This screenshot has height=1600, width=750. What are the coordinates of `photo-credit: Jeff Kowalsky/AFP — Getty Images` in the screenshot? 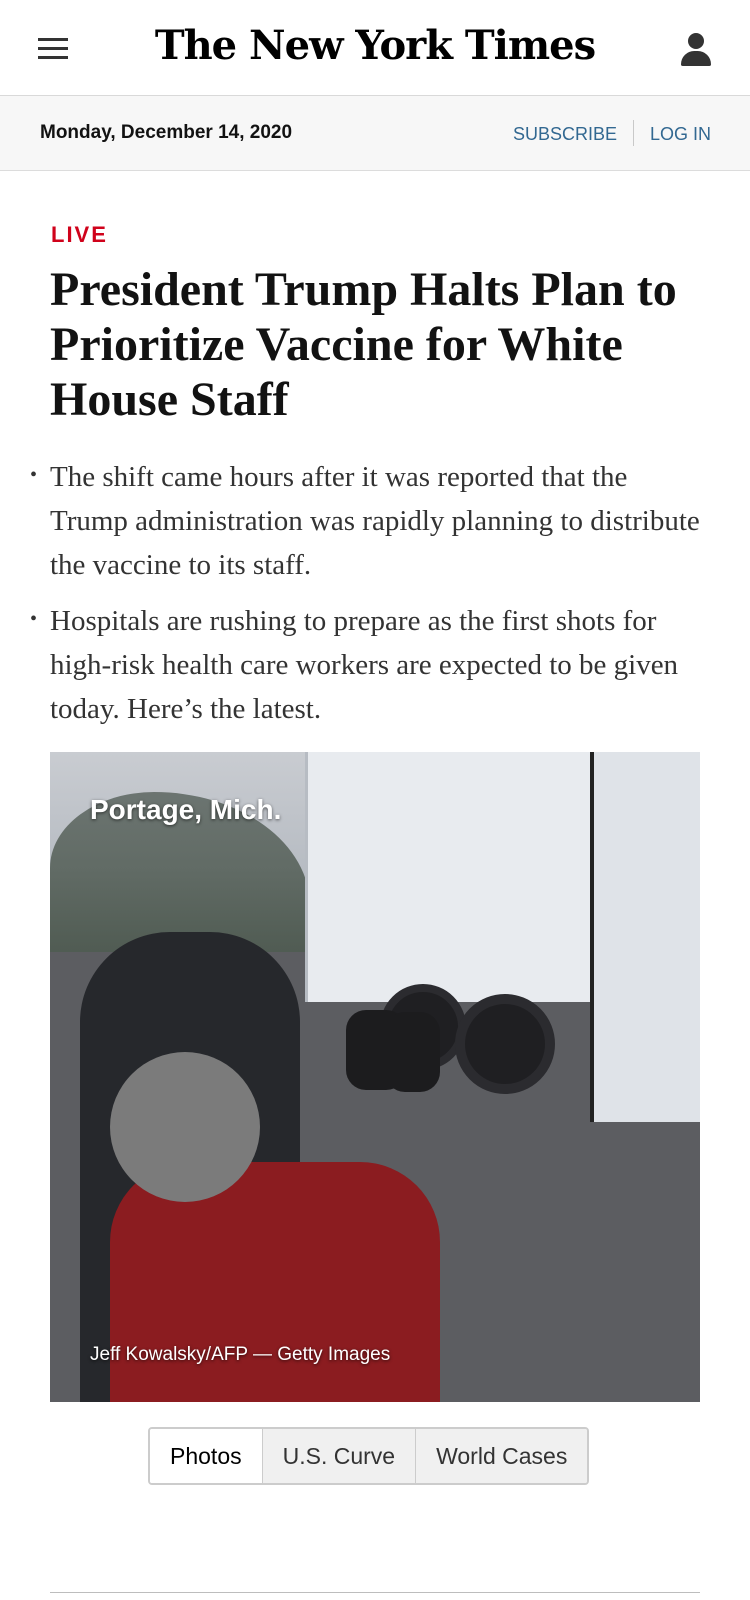 It's located at (240, 1354).